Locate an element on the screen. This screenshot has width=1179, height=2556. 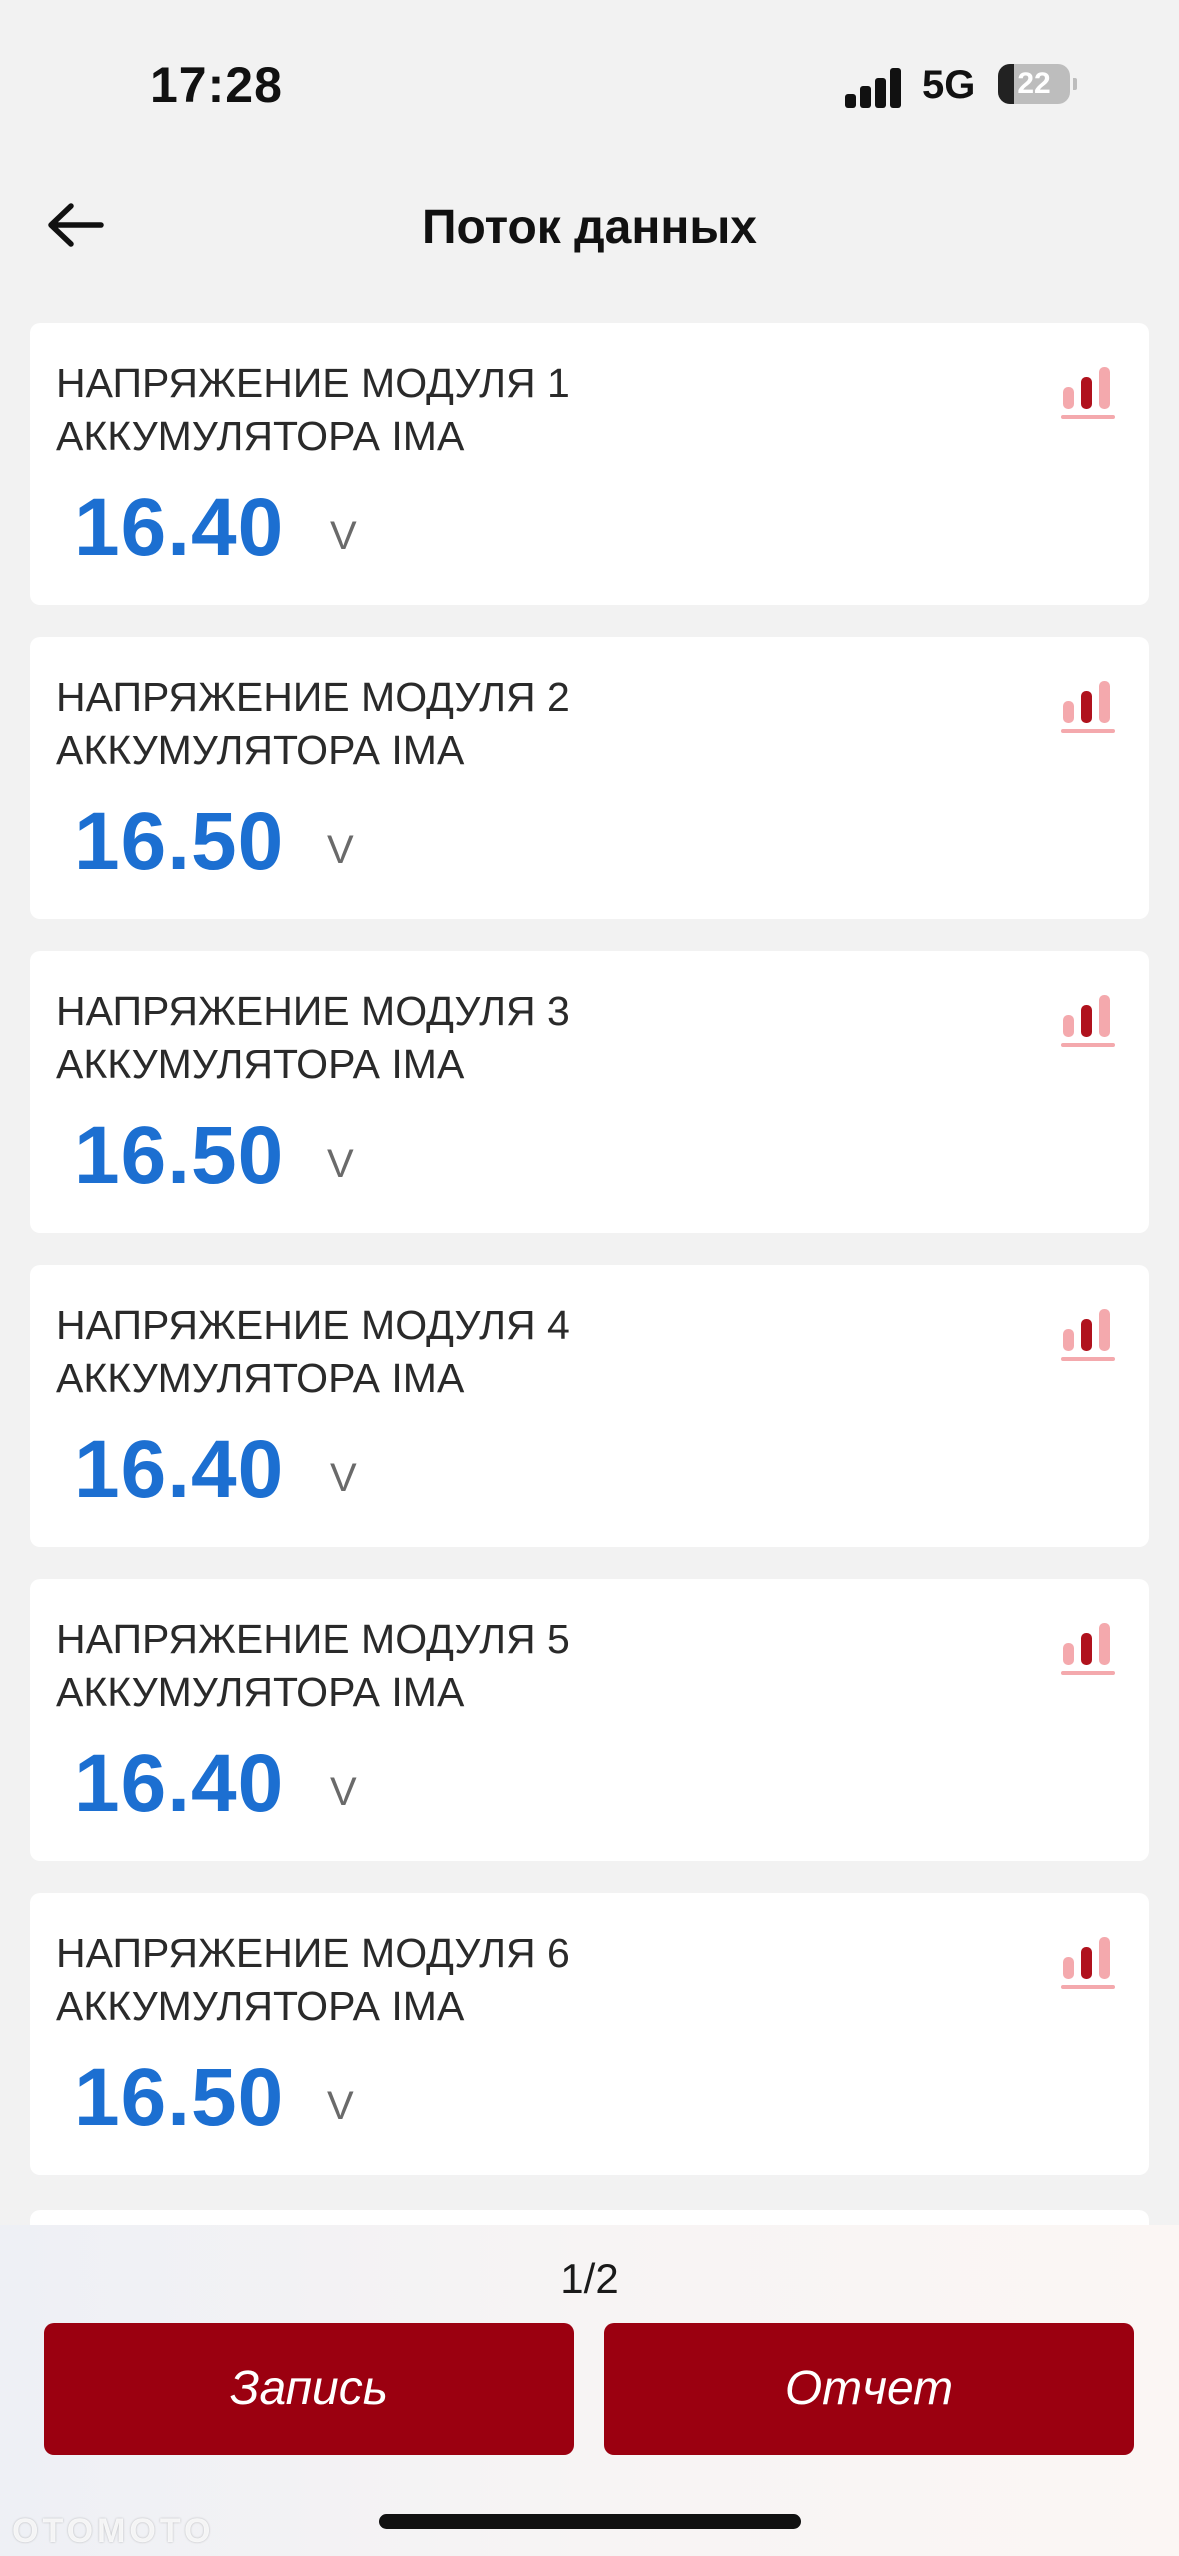
page-indicator: 1/2 is located at coordinates (589, 2278).